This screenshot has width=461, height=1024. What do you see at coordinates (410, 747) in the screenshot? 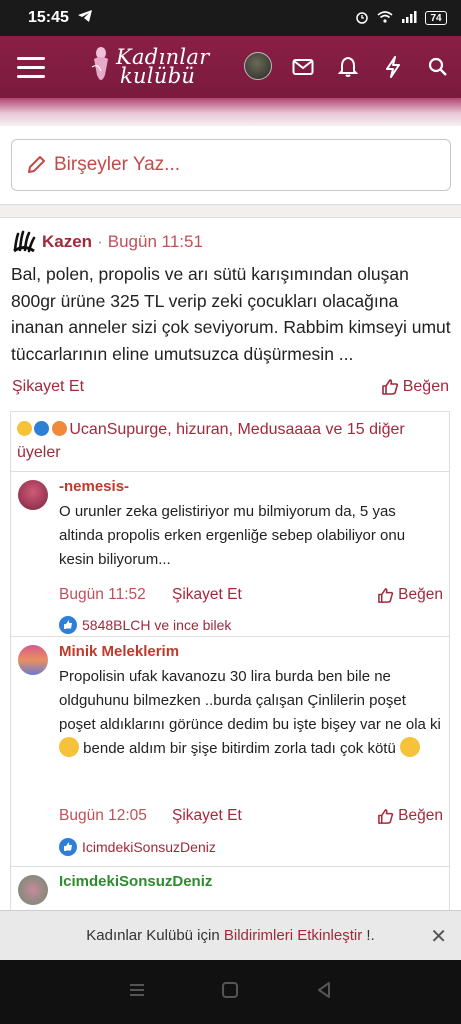
I see `zany-emoji-icon` at bounding box center [410, 747].